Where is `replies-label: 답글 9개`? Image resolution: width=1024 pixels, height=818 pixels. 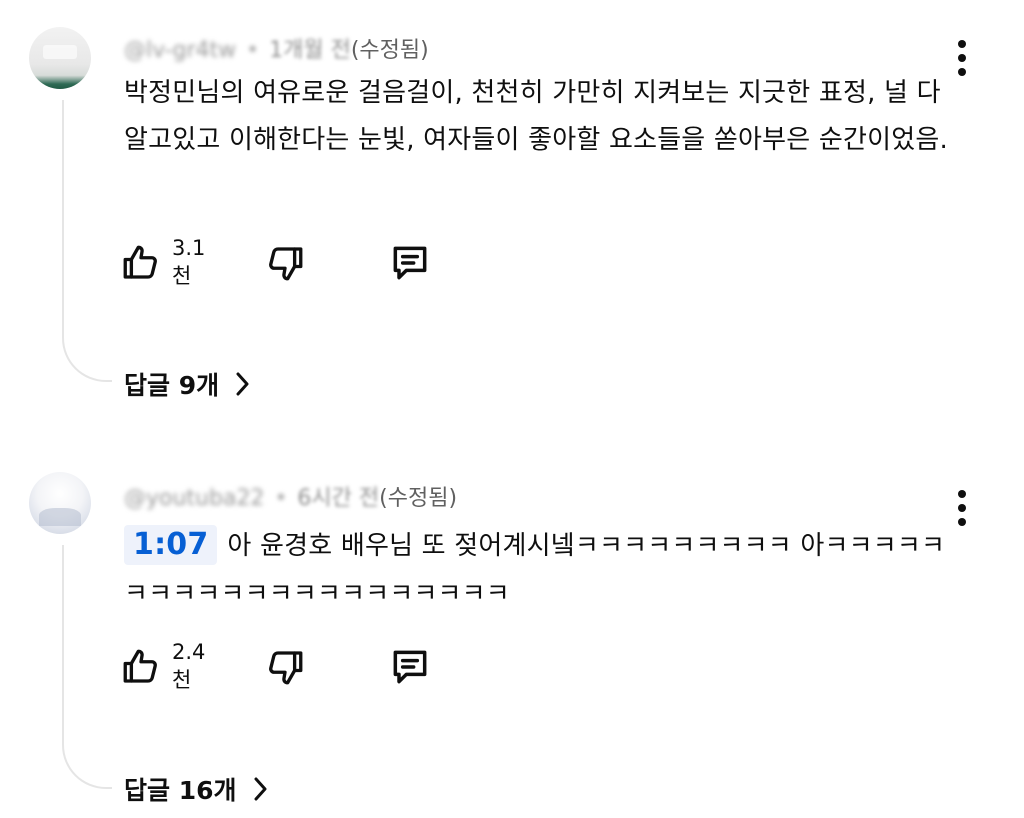 replies-label: 답글 9개 is located at coordinates (172, 385).